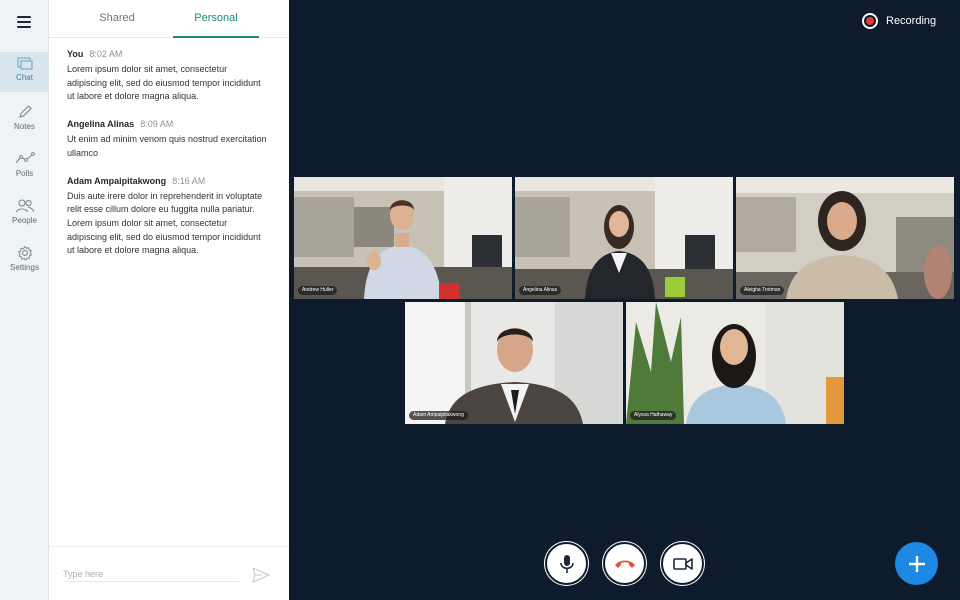 This screenshot has height=600, width=960. Describe the element at coordinates (653, 415) in the screenshot. I see `participant-name: Alyssa Hathaway` at that location.